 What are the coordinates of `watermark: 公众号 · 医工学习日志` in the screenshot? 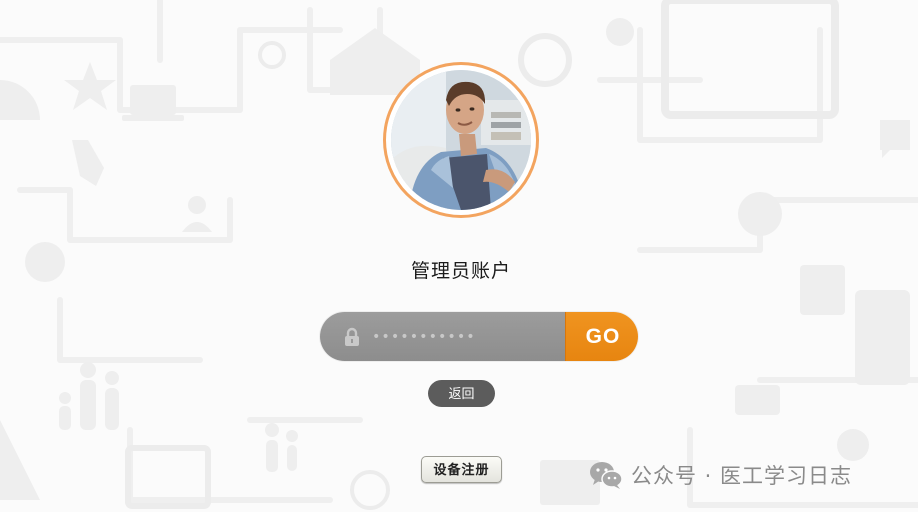 It's located at (720, 475).